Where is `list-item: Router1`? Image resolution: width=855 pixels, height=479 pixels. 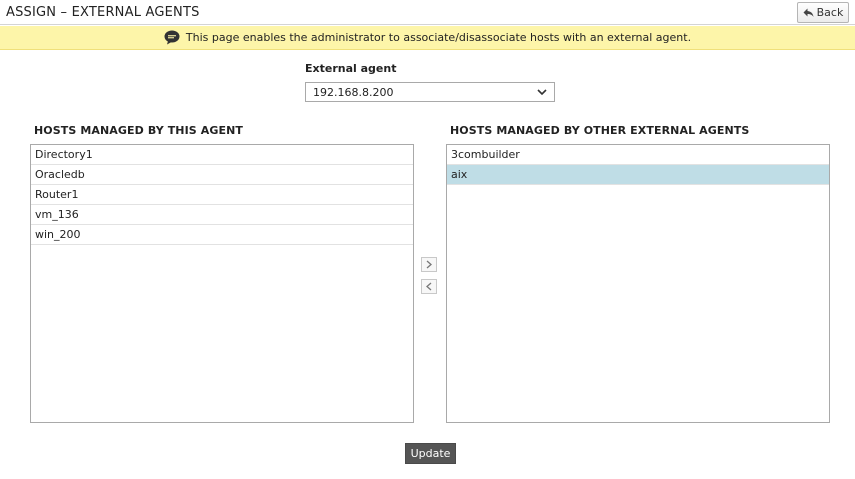
list-item: Router1 is located at coordinates (222, 195).